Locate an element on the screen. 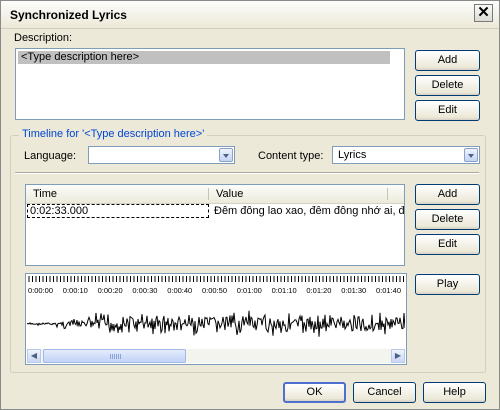  ruler-label: 0:00:10 is located at coordinates (75, 290).